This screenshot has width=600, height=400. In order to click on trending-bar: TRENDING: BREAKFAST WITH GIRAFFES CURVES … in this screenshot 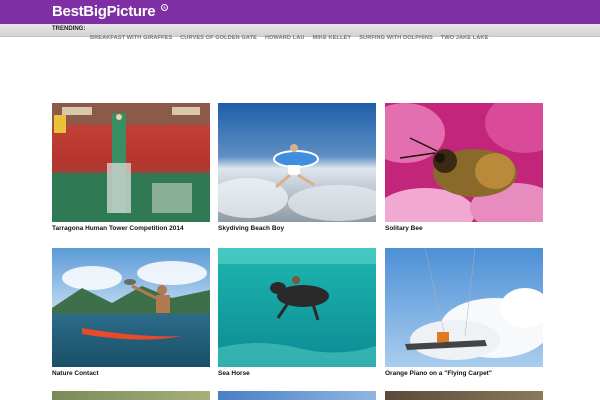, I will do `click(300, 32)`.